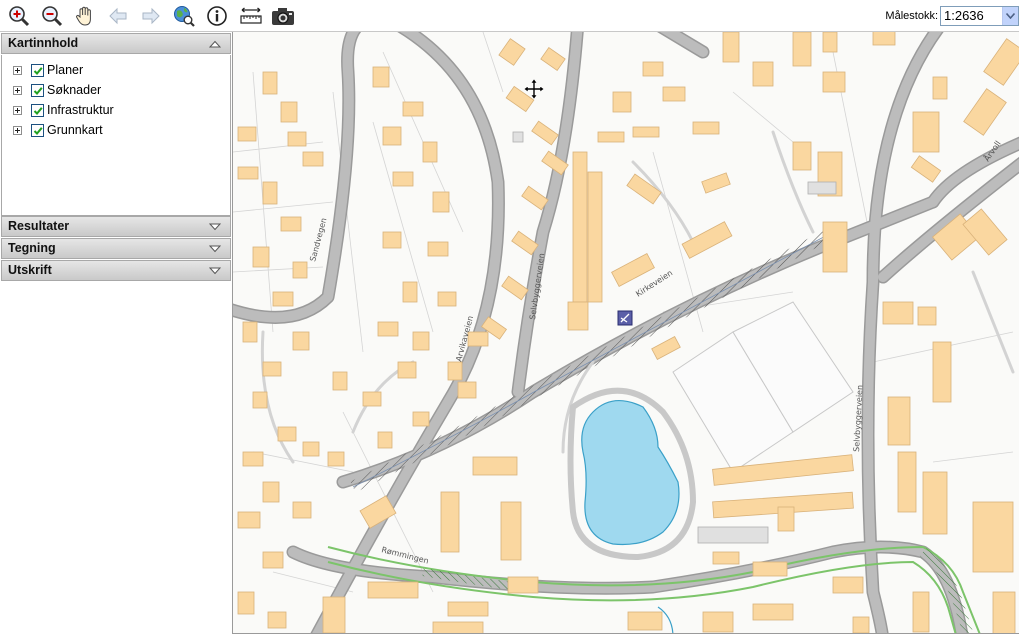 Image resolution: width=1019 pixels, height=634 pixels. Describe the element at coordinates (630, 473) in the screenshot. I see `water-pond` at that location.